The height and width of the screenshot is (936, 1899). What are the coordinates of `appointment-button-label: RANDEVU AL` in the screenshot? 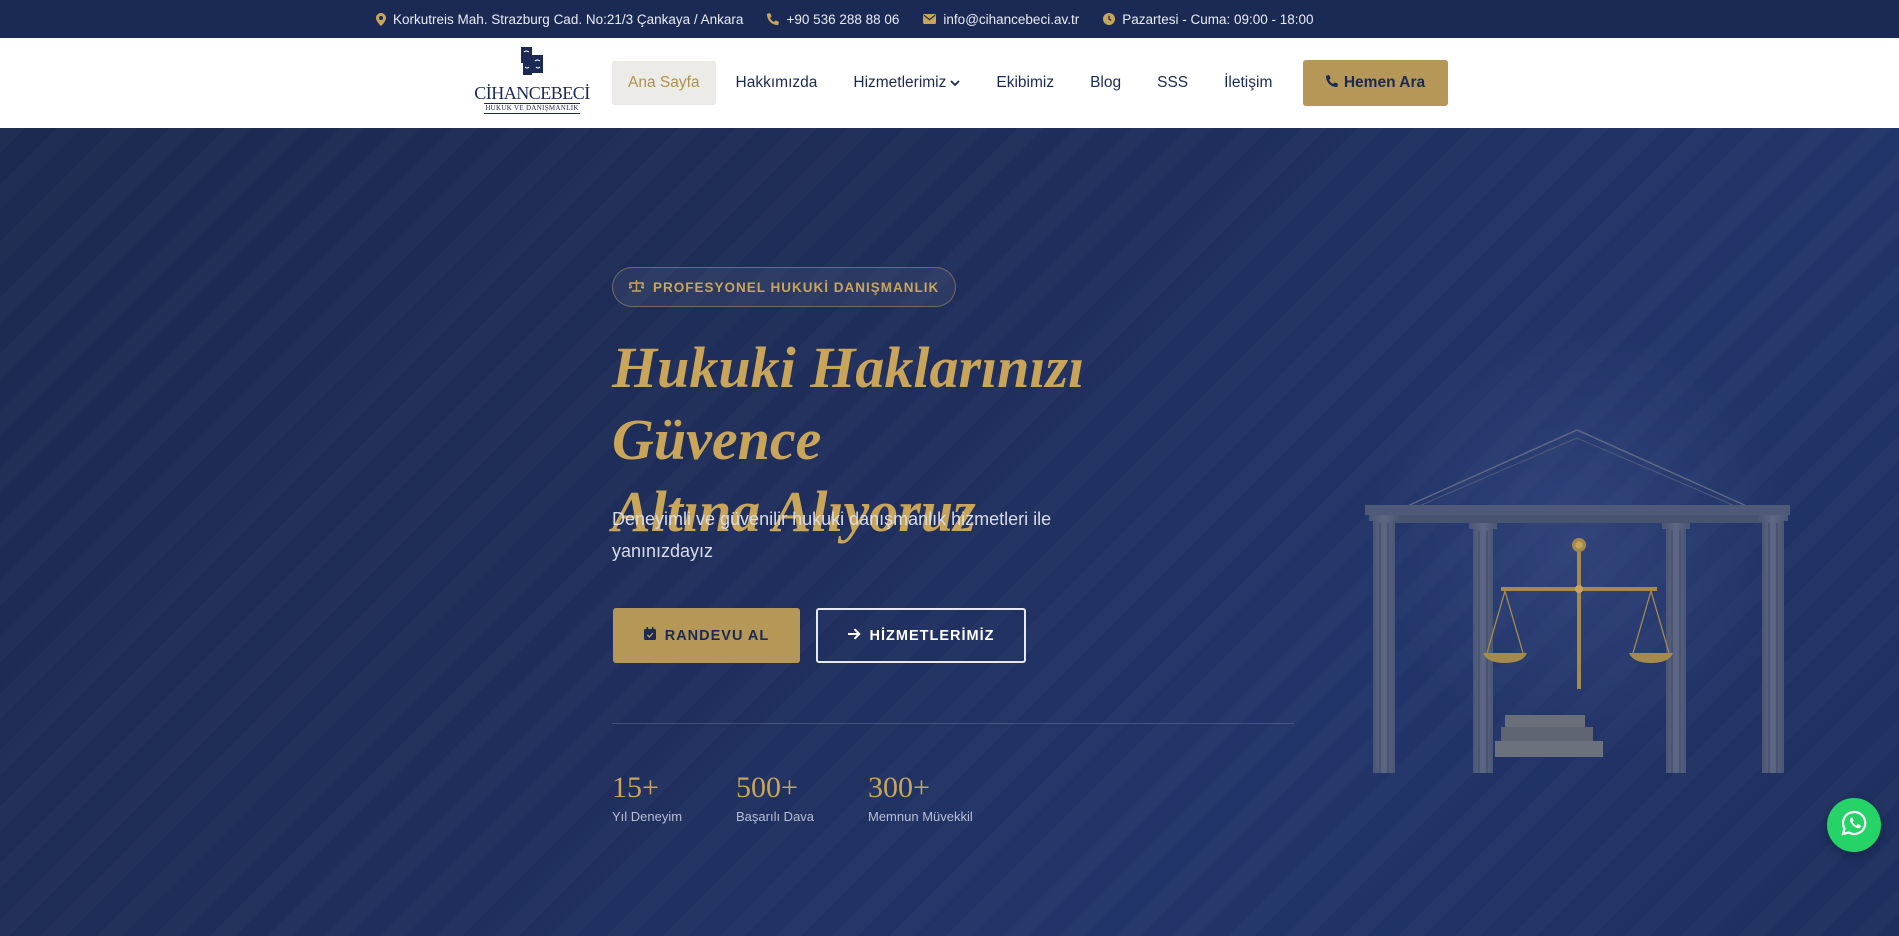 It's located at (717, 635).